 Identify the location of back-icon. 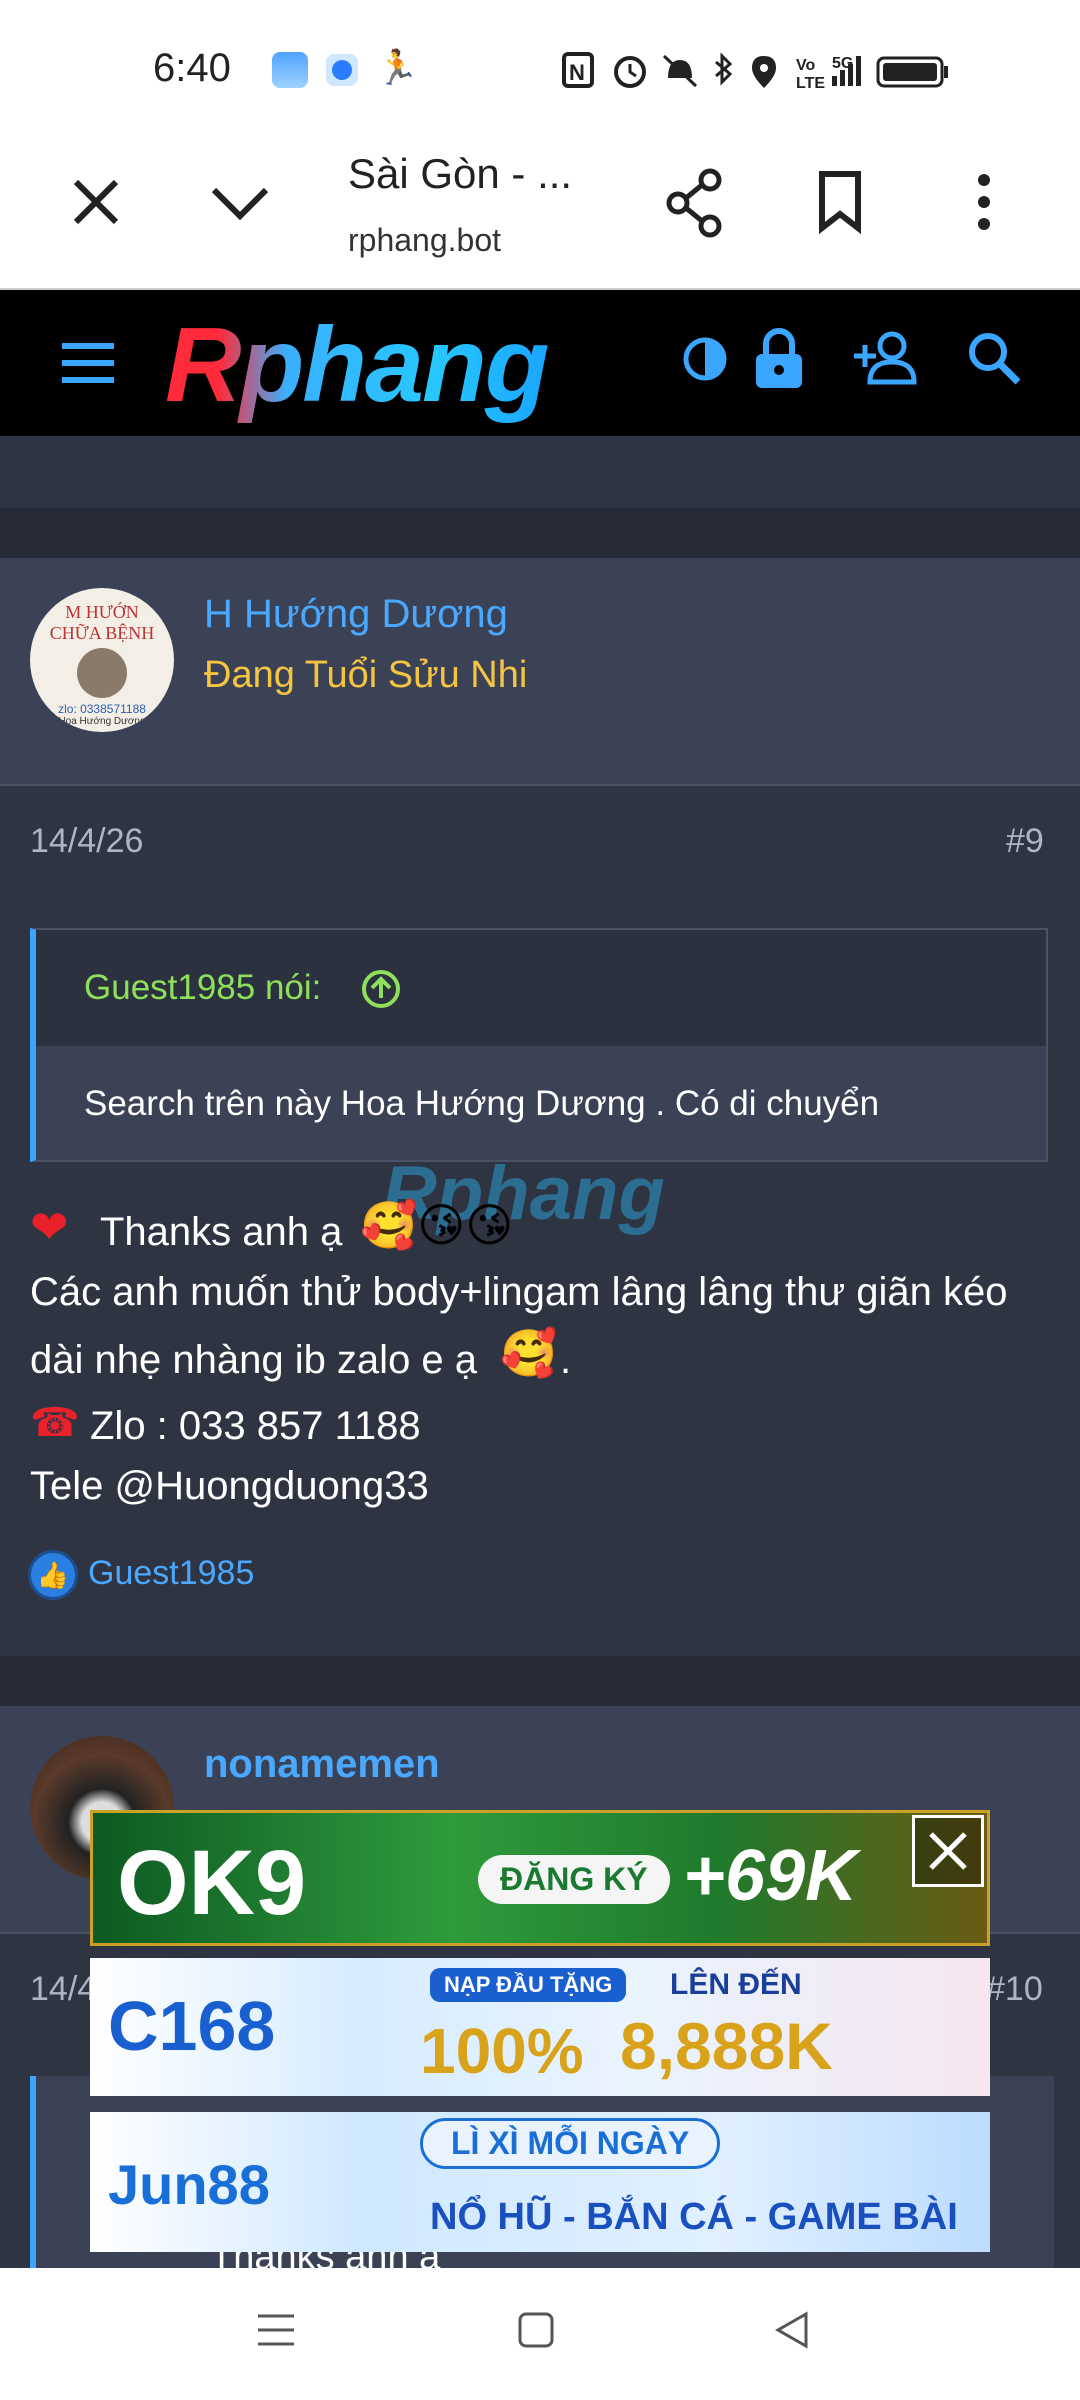
(792, 2330).